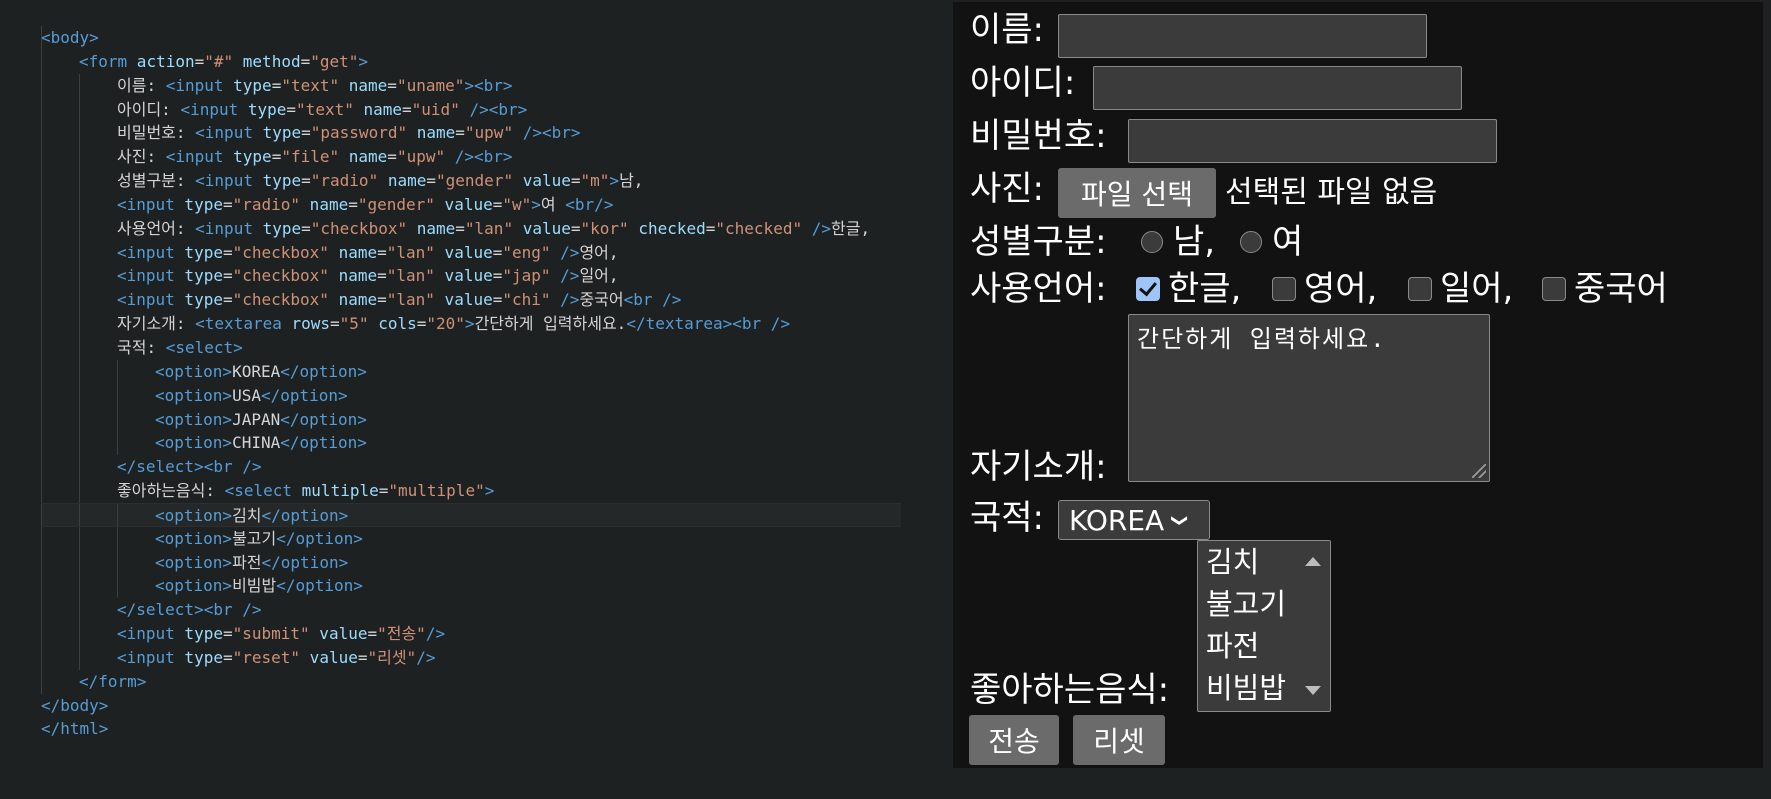 Image resolution: width=1771 pixels, height=799 pixels. What do you see at coordinates (396, 204) in the screenshot?
I see `code-token: "gender"` at bounding box center [396, 204].